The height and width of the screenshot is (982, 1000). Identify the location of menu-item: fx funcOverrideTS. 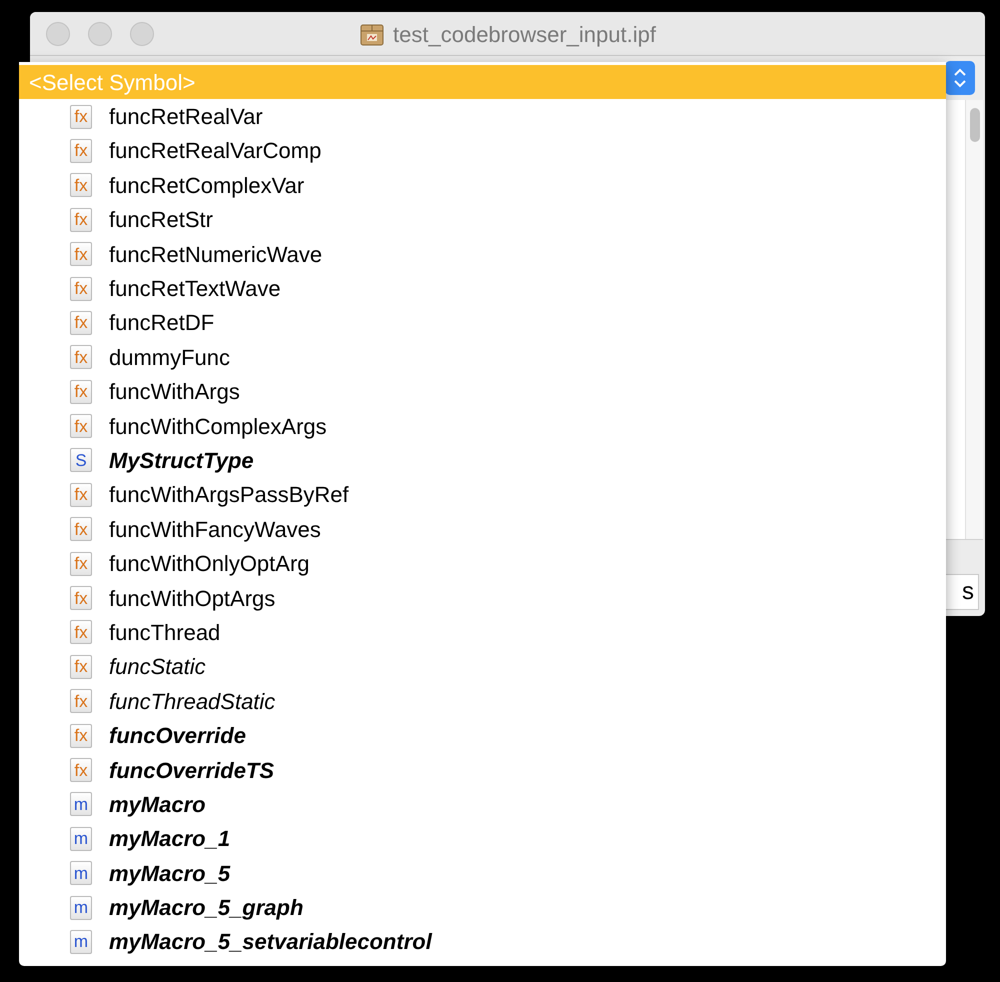
(482, 770).